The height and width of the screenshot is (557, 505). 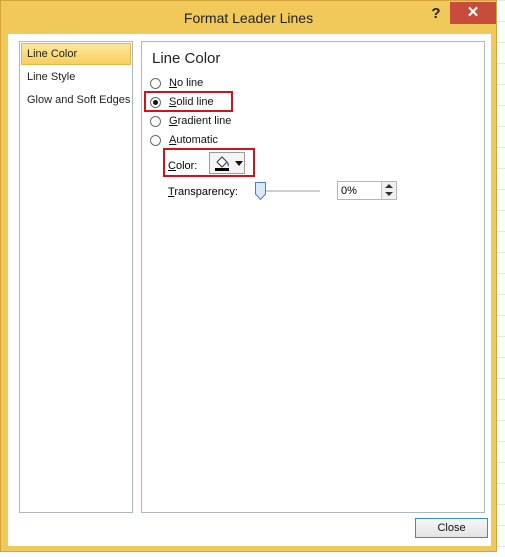 What do you see at coordinates (473, 13) in the screenshot?
I see `window-close-button: ✕` at bounding box center [473, 13].